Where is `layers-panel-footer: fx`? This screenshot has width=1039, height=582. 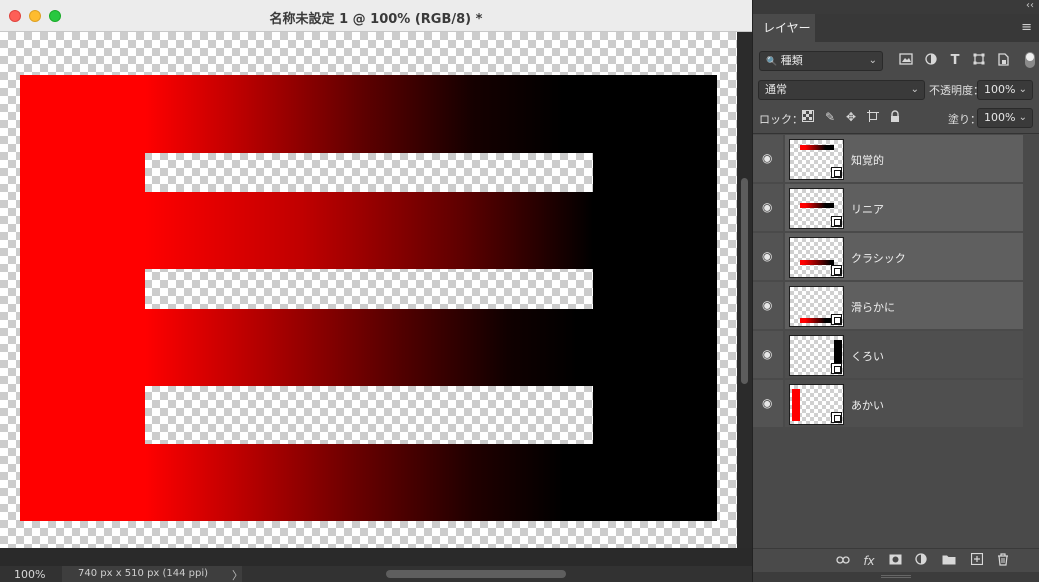 layers-panel-footer: fx is located at coordinates (896, 560).